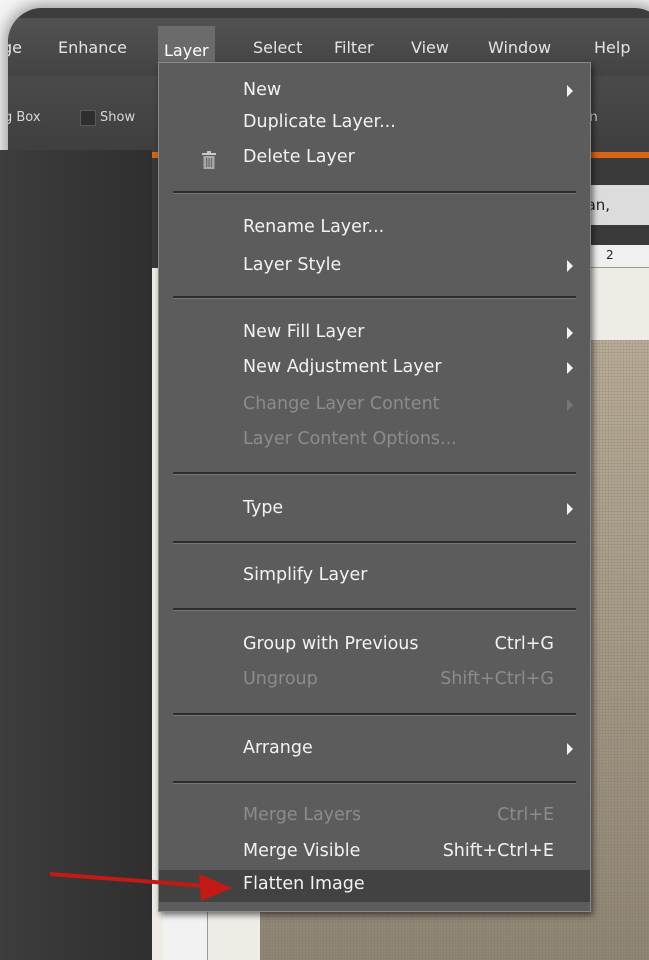  I want to click on annotation-arrow-icon, so click(140, 886).